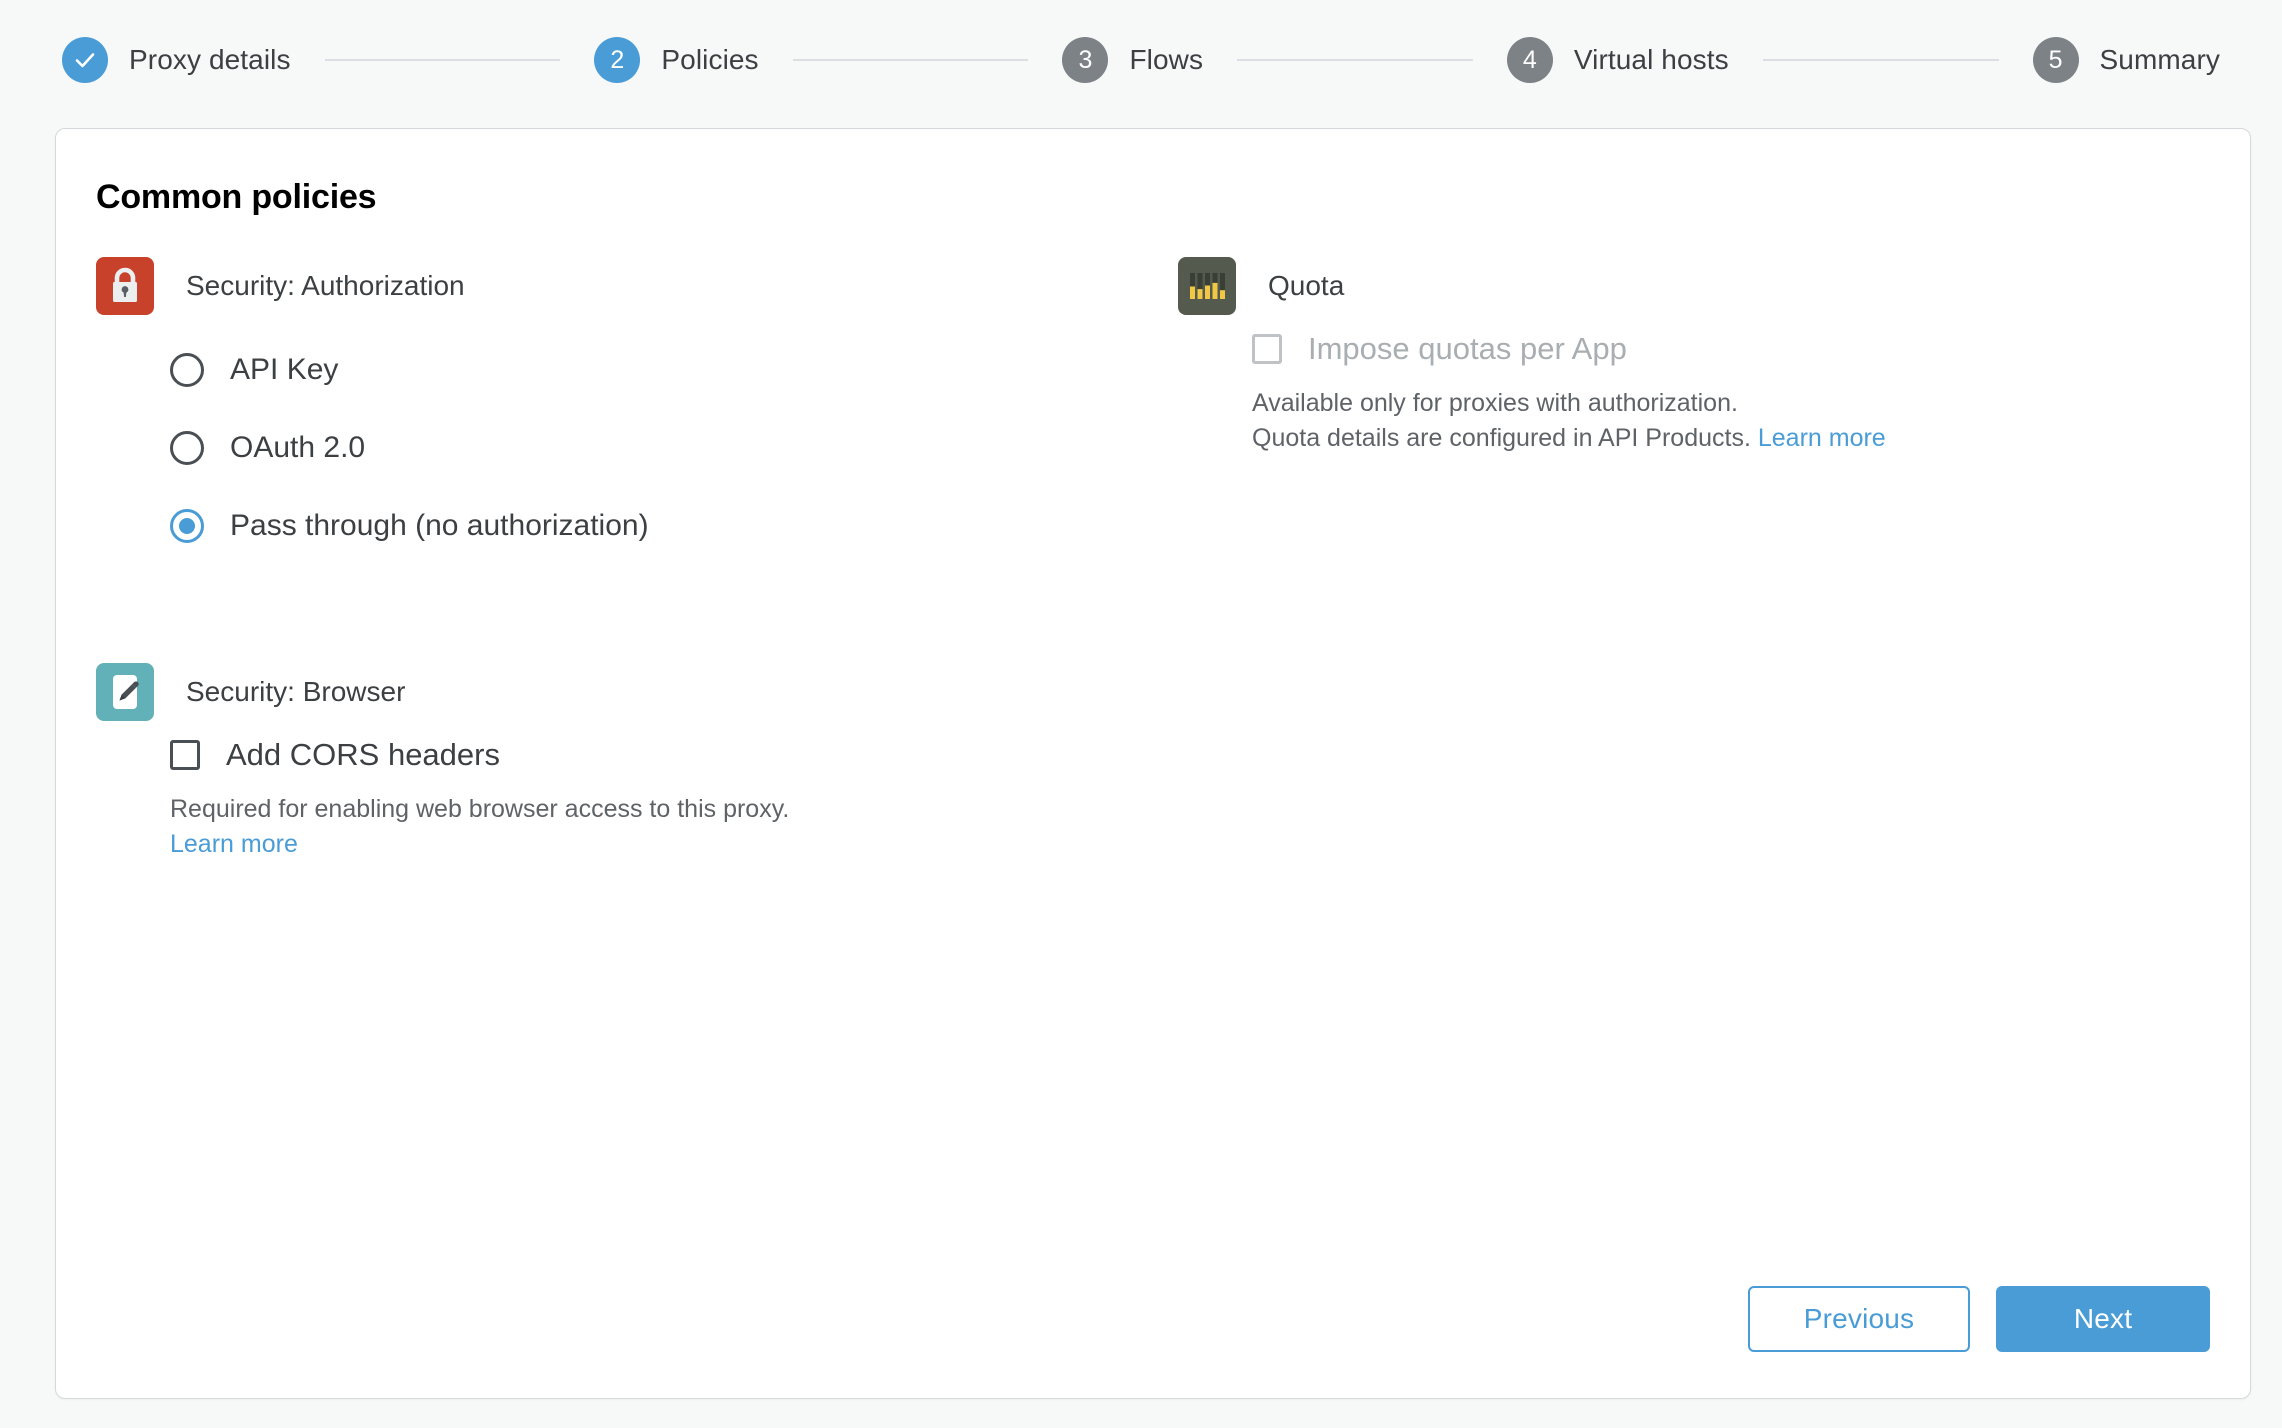  I want to click on step-summary: 5 Summary, so click(2126, 60).